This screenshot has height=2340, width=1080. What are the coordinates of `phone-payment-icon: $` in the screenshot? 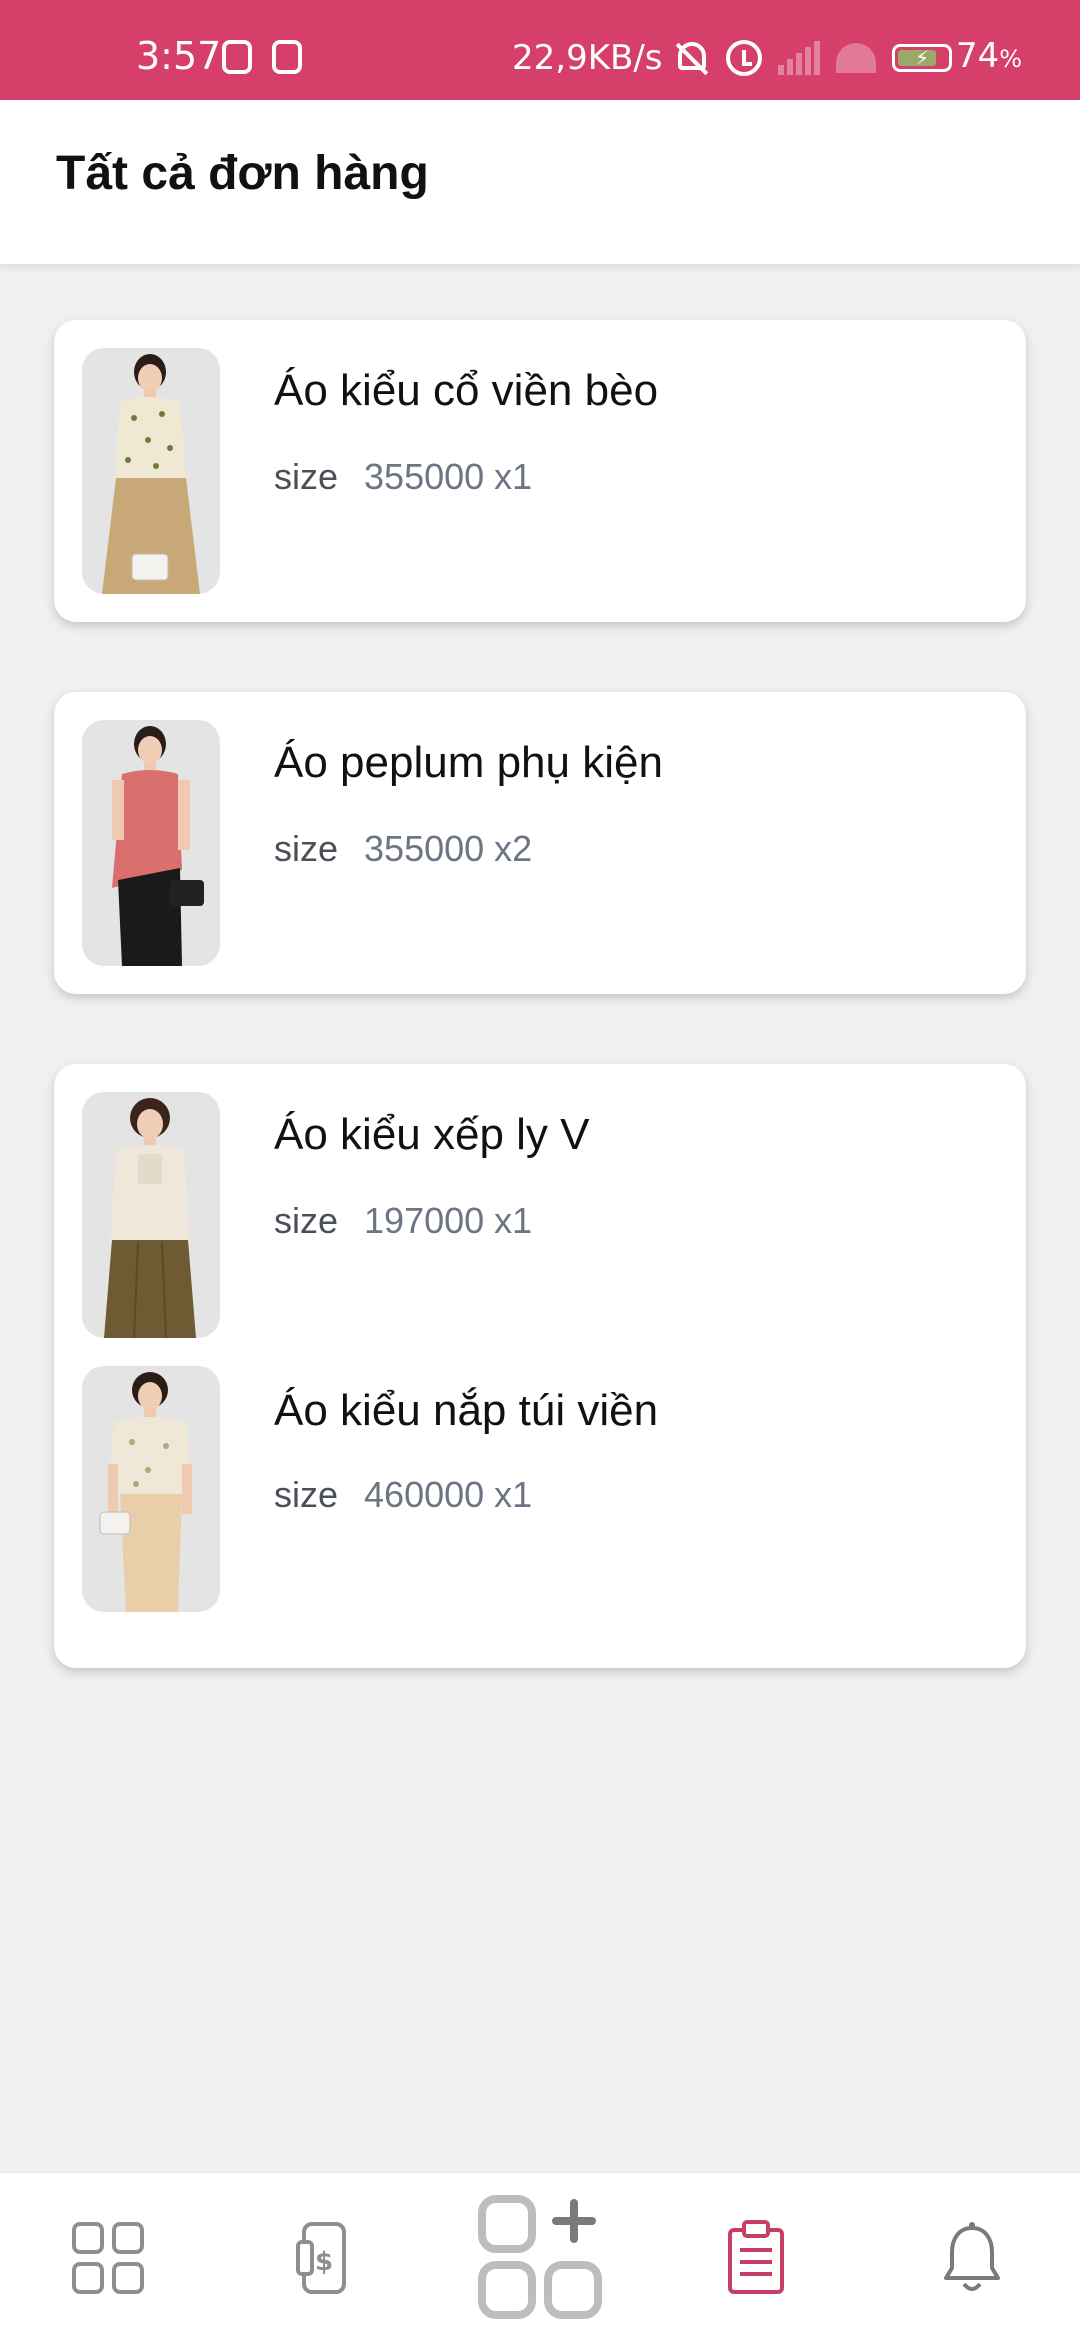 It's located at (321, 2258).